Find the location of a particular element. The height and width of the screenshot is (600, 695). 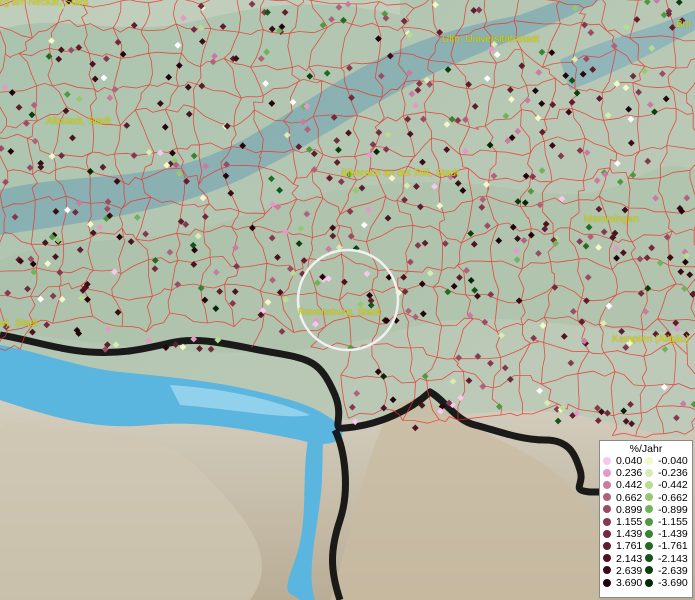

legend-entry: -0.236 is located at coordinates (666, 473).